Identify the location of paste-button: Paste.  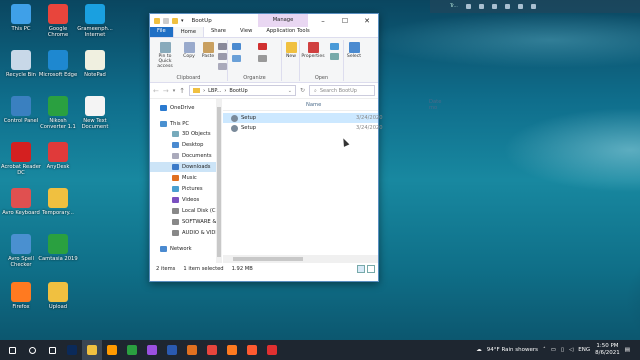
(208, 50).